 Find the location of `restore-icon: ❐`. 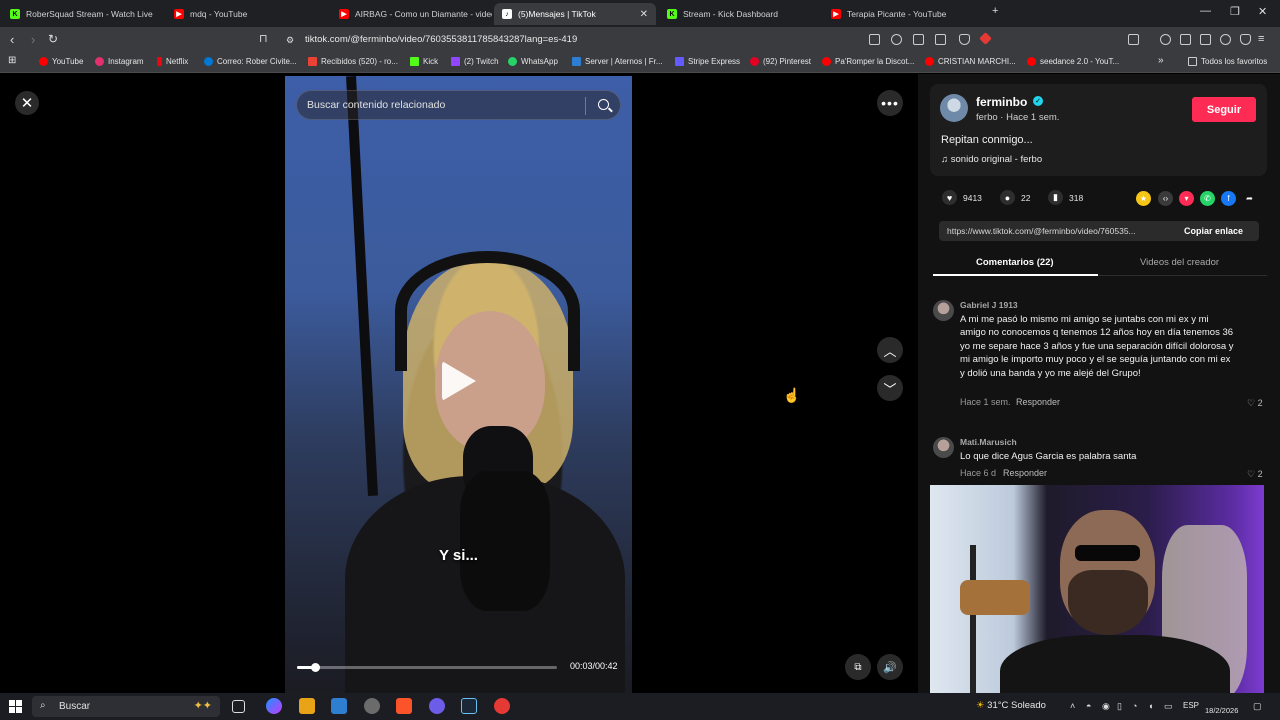

restore-icon: ❐ is located at coordinates (1235, 11).